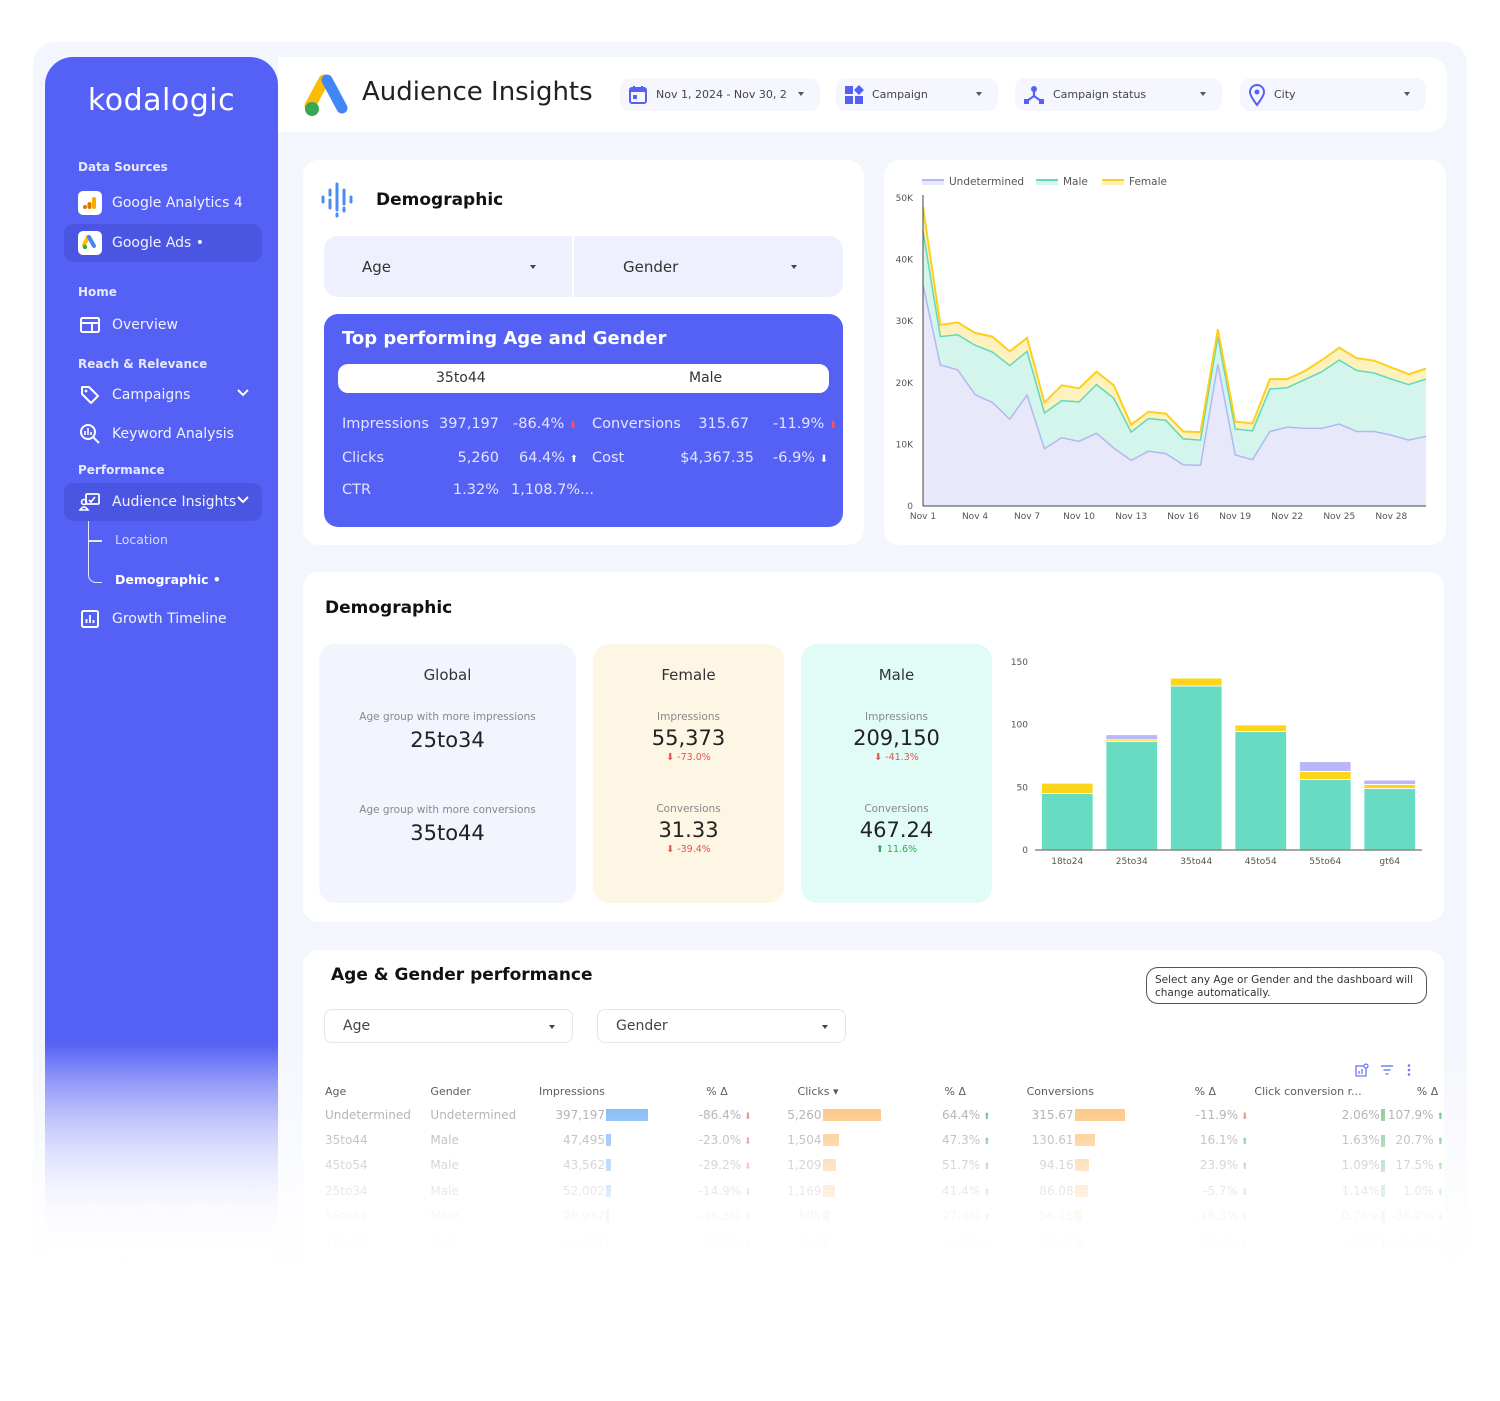  Describe the element at coordinates (1056, 1241) in the screenshot. I see `cell-value: 45.51` at that location.